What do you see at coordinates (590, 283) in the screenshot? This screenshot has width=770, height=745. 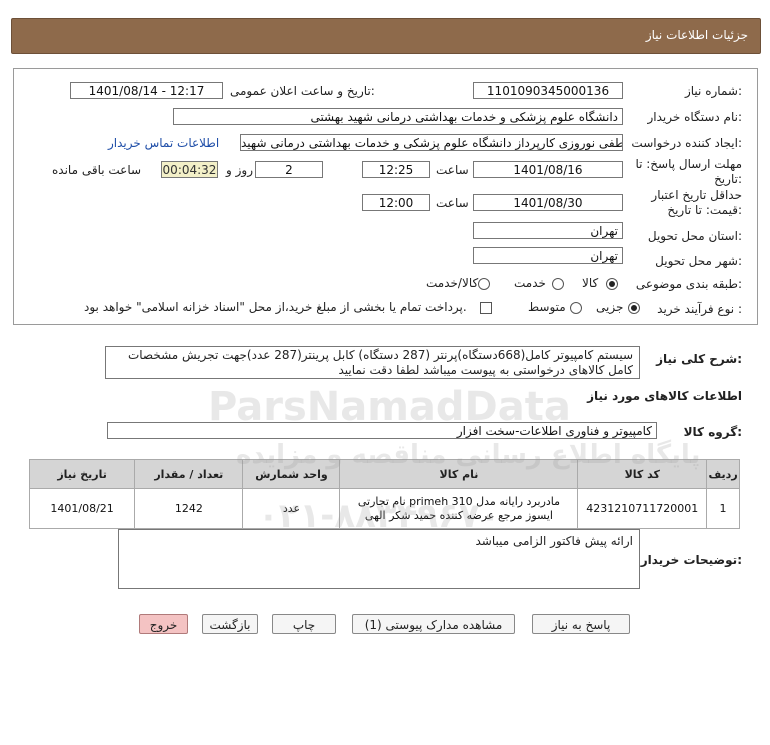 I see `category-option-goods: کالا` at bounding box center [590, 283].